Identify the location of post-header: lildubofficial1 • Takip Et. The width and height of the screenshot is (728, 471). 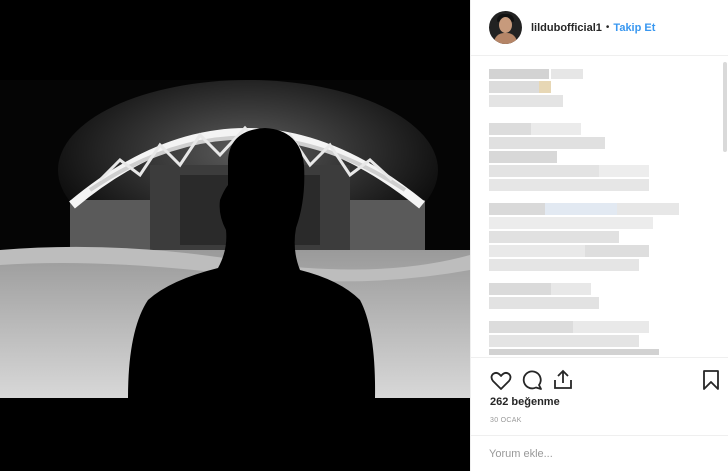
(599, 28).